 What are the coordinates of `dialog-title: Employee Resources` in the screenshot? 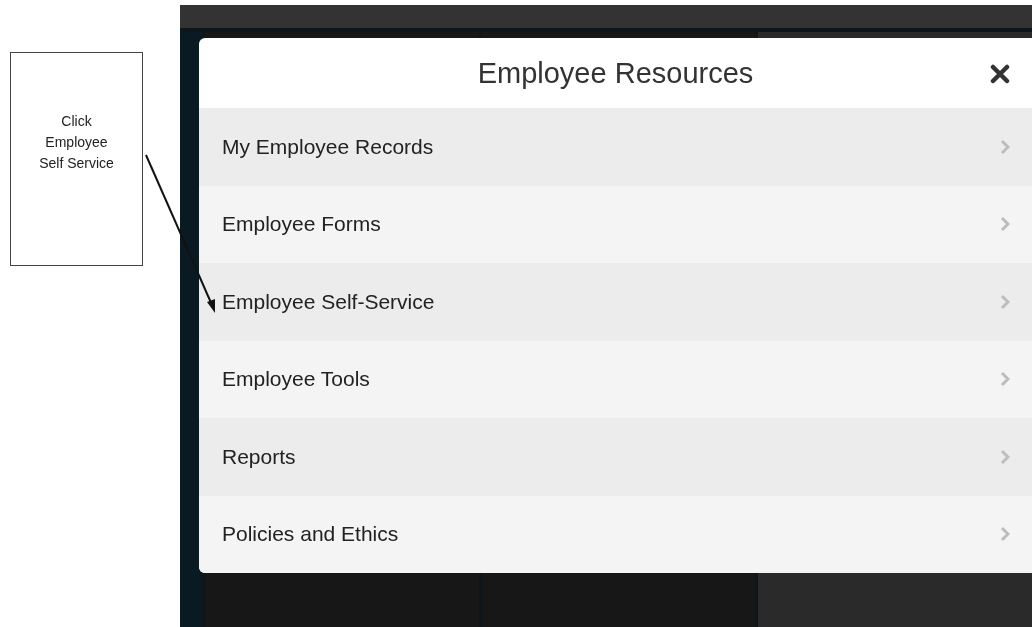 It's located at (615, 73).